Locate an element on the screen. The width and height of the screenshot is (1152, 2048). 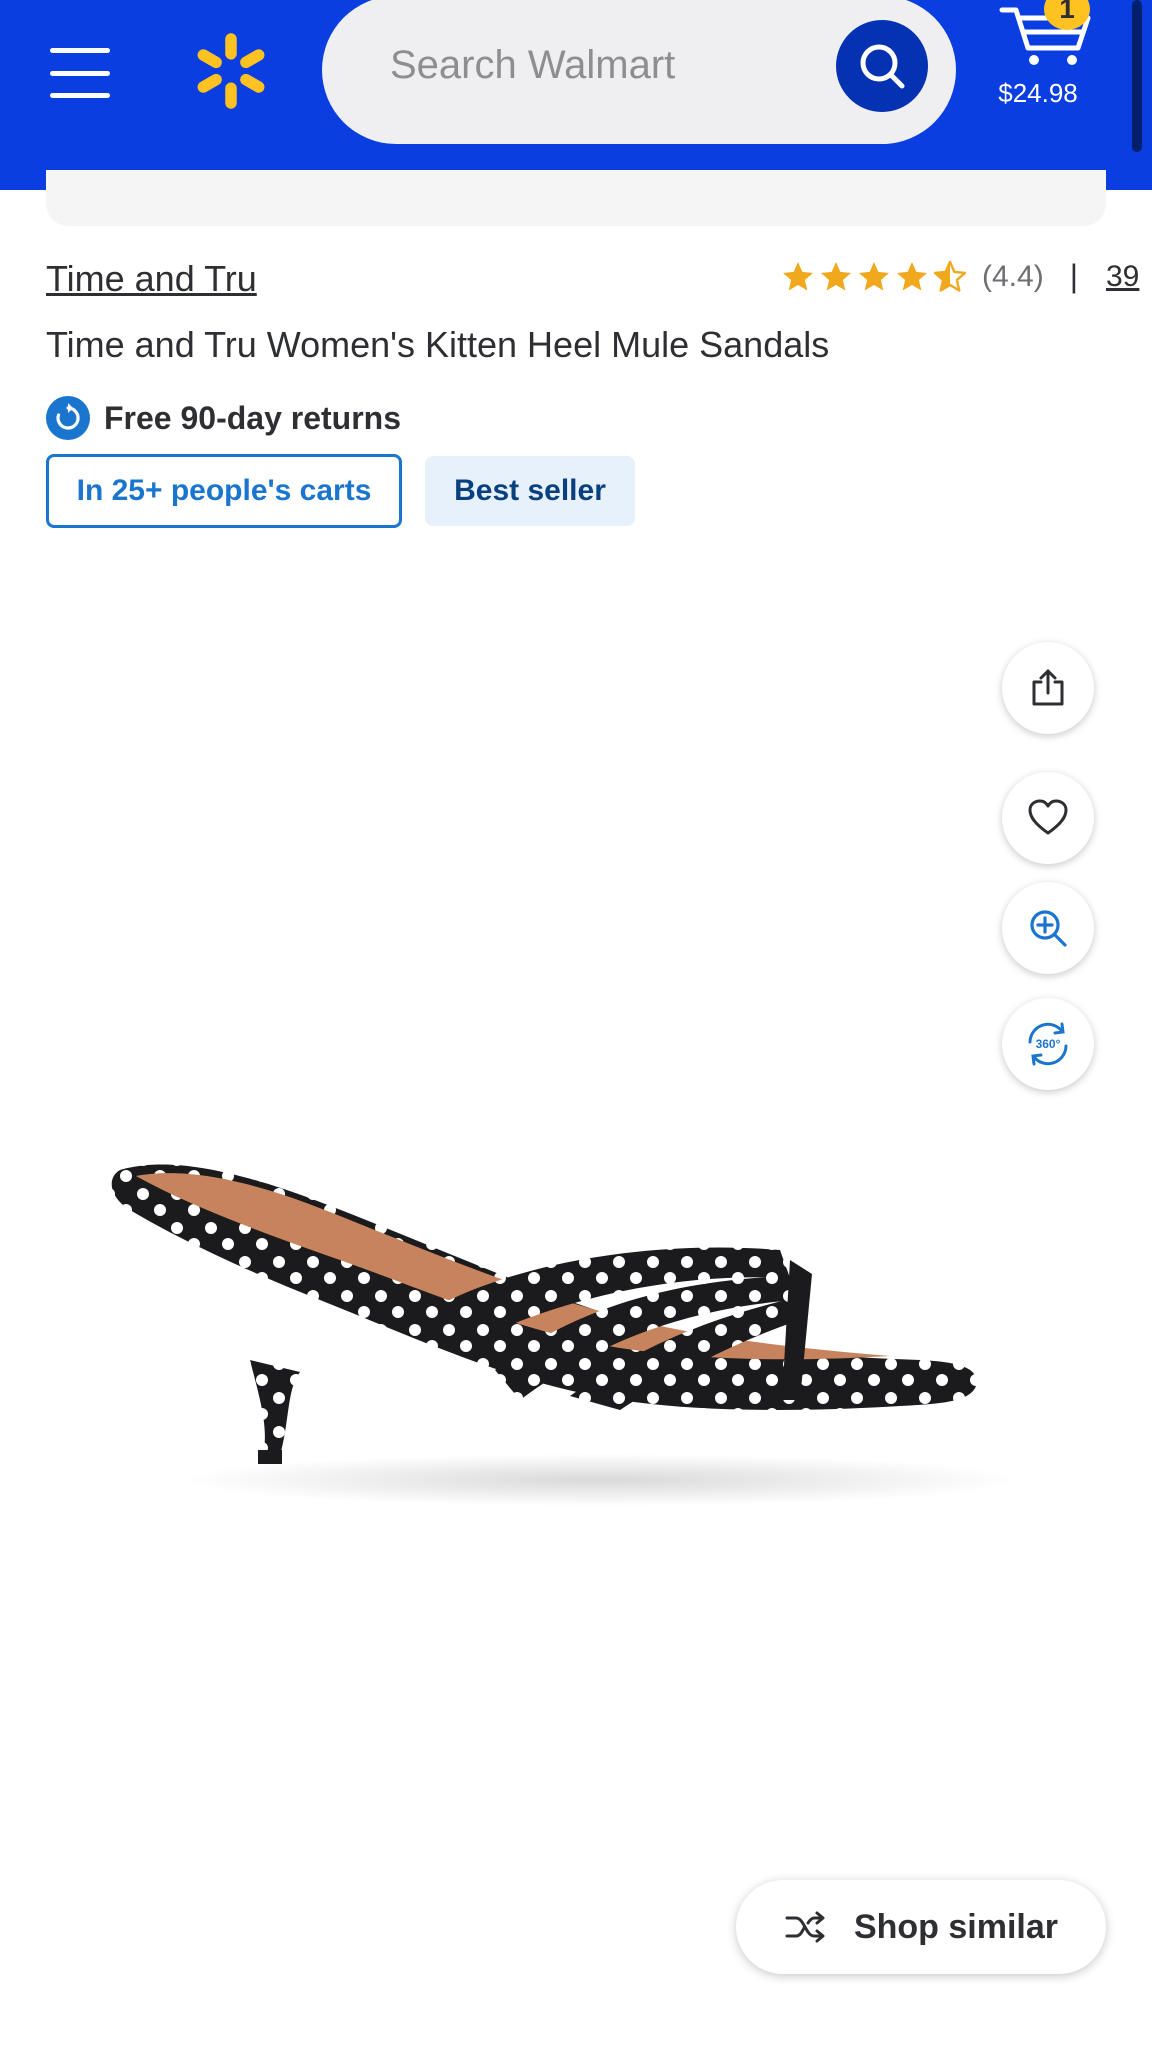
walmart-spark-icon is located at coordinates (231, 71).